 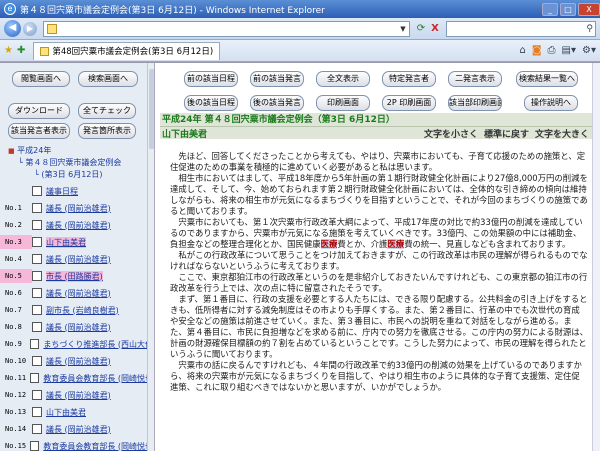 I want to click on font-smaller-button: 文字を小さく, so click(x=451, y=133).